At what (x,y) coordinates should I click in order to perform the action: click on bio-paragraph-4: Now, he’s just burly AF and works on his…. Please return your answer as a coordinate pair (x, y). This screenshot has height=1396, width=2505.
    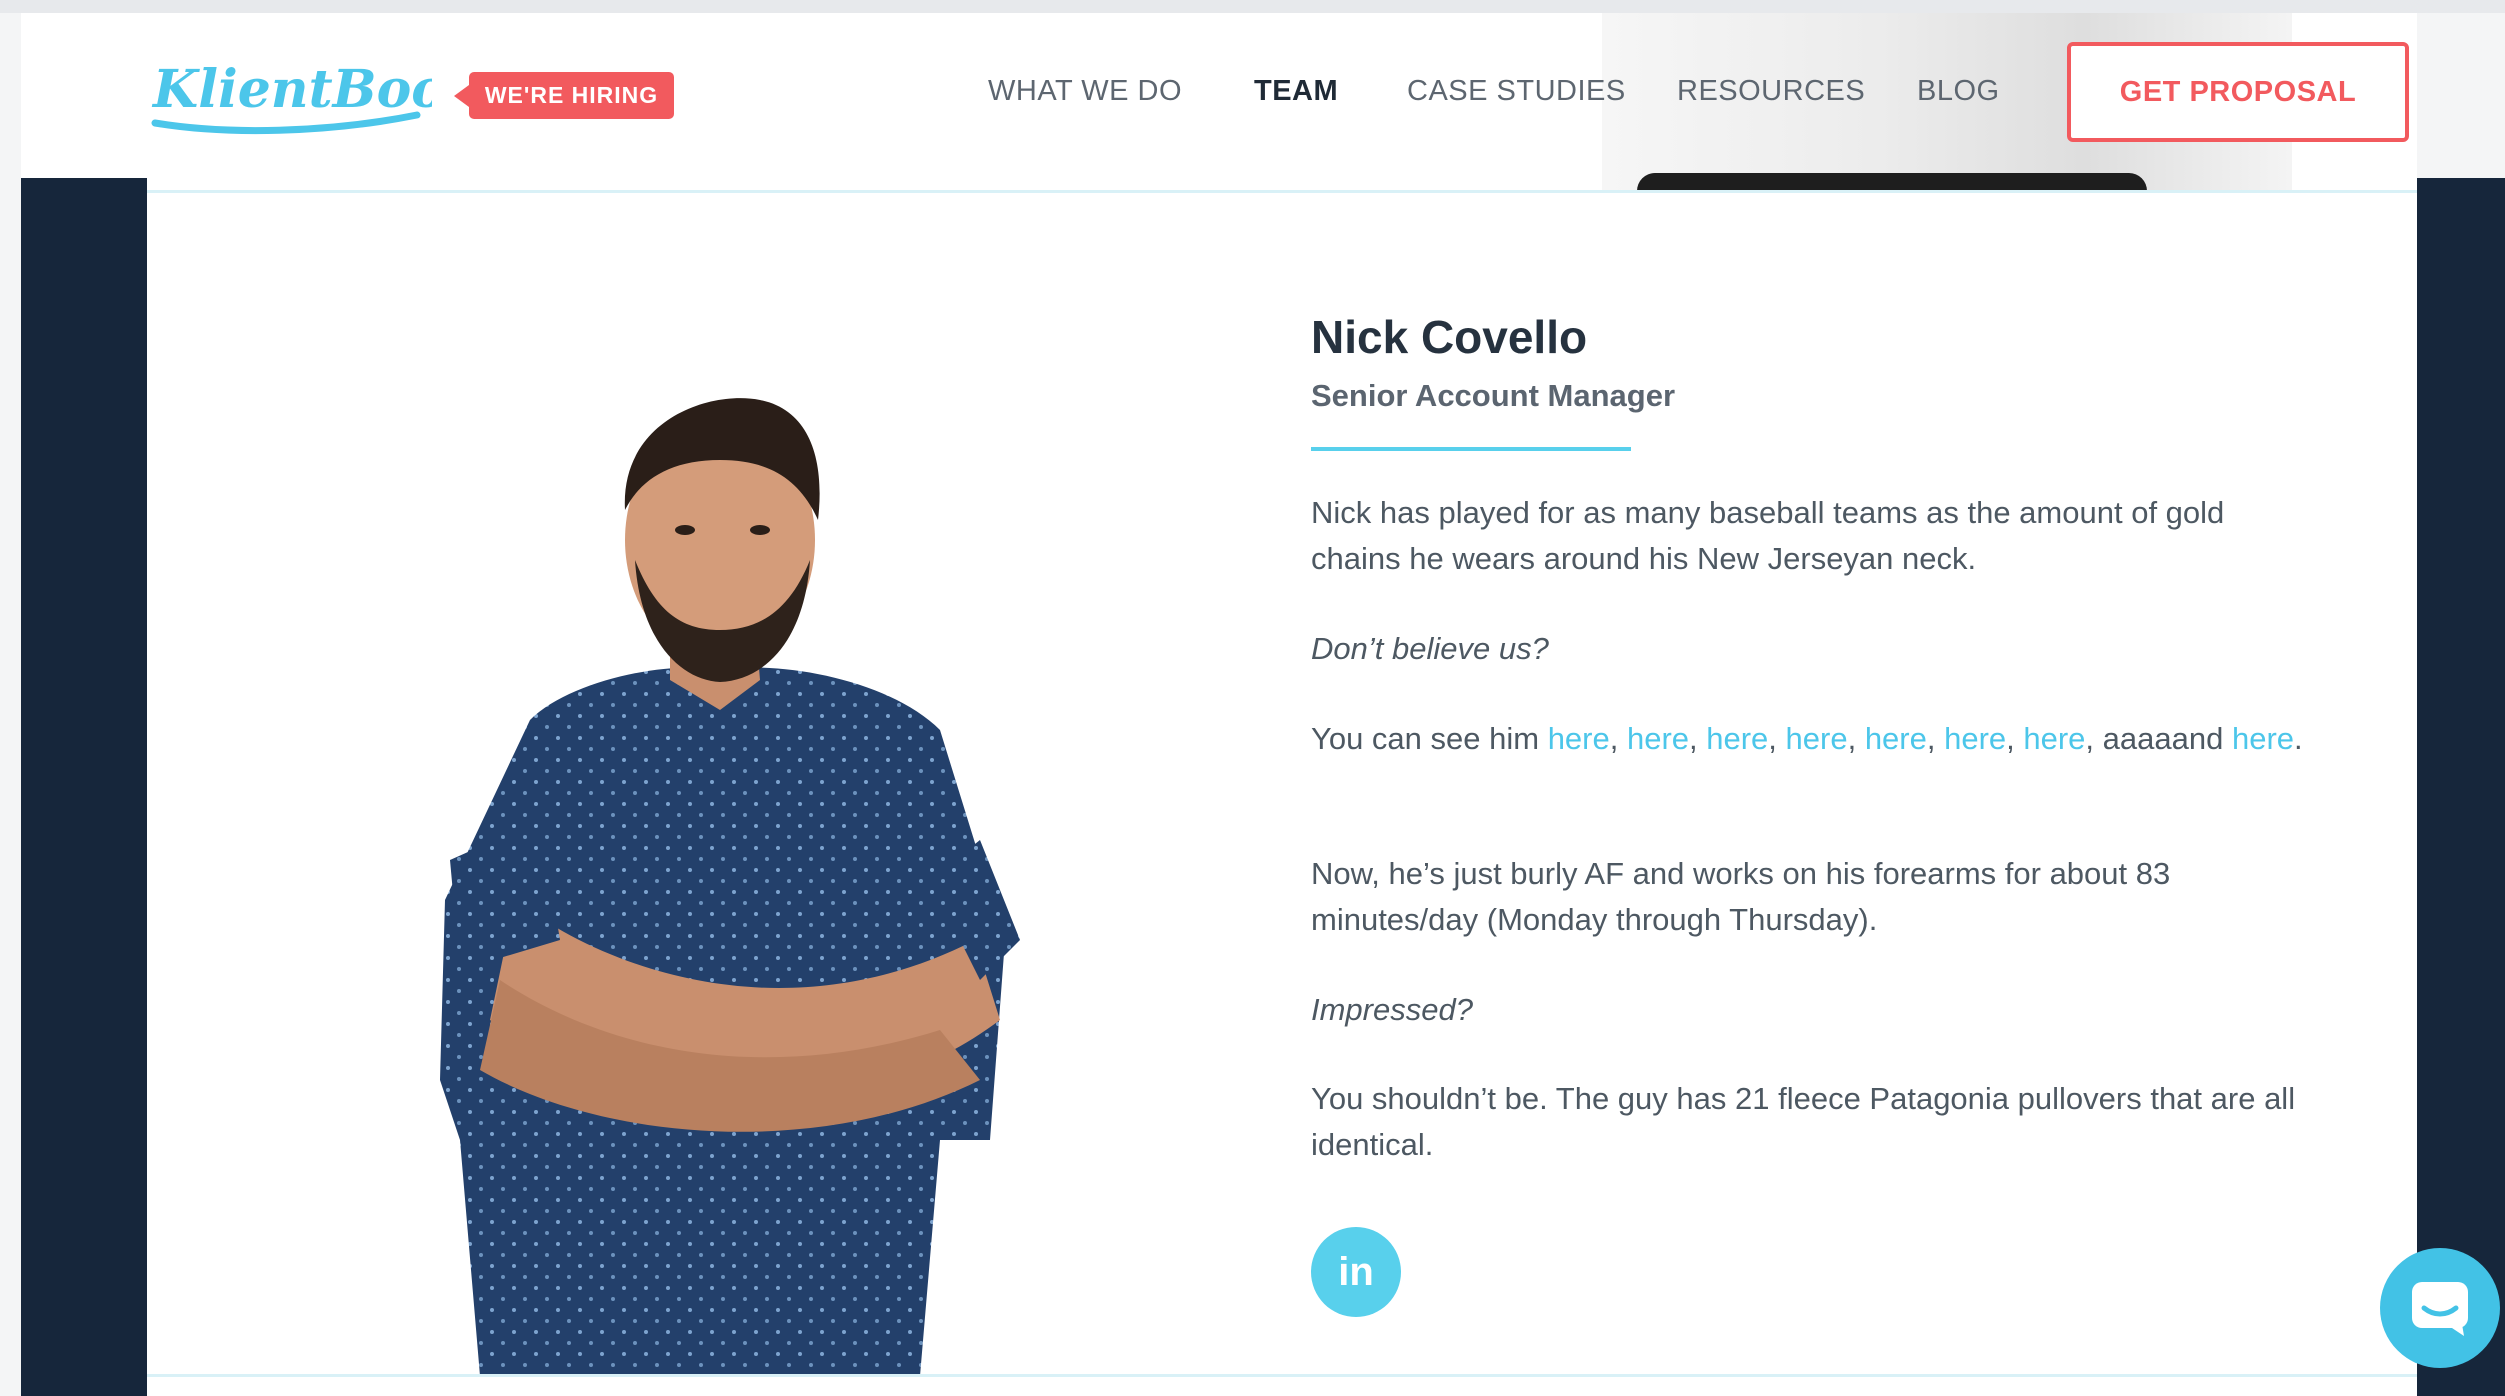
    Looking at the image, I should click on (1741, 896).